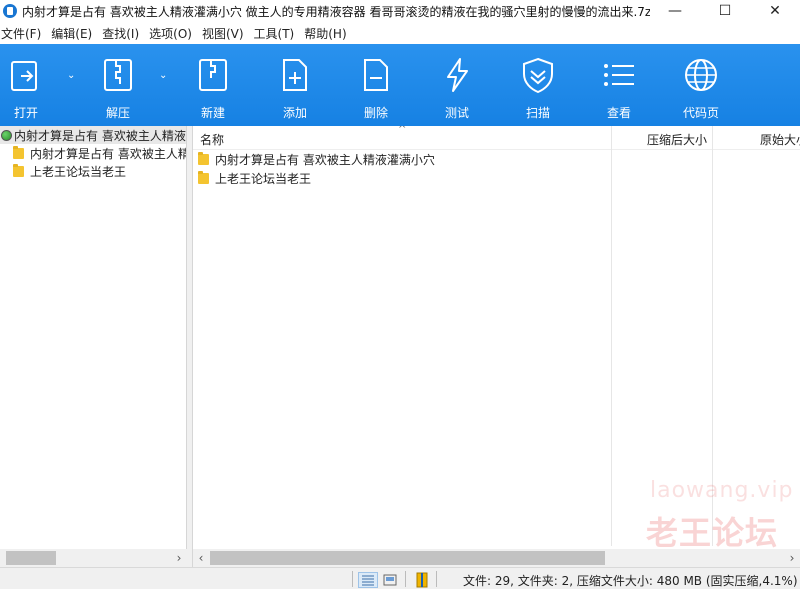 This screenshot has width=800, height=589. What do you see at coordinates (677, 139) in the screenshot?
I see `column-compressed-size: 压缩后大小` at bounding box center [677, 139].